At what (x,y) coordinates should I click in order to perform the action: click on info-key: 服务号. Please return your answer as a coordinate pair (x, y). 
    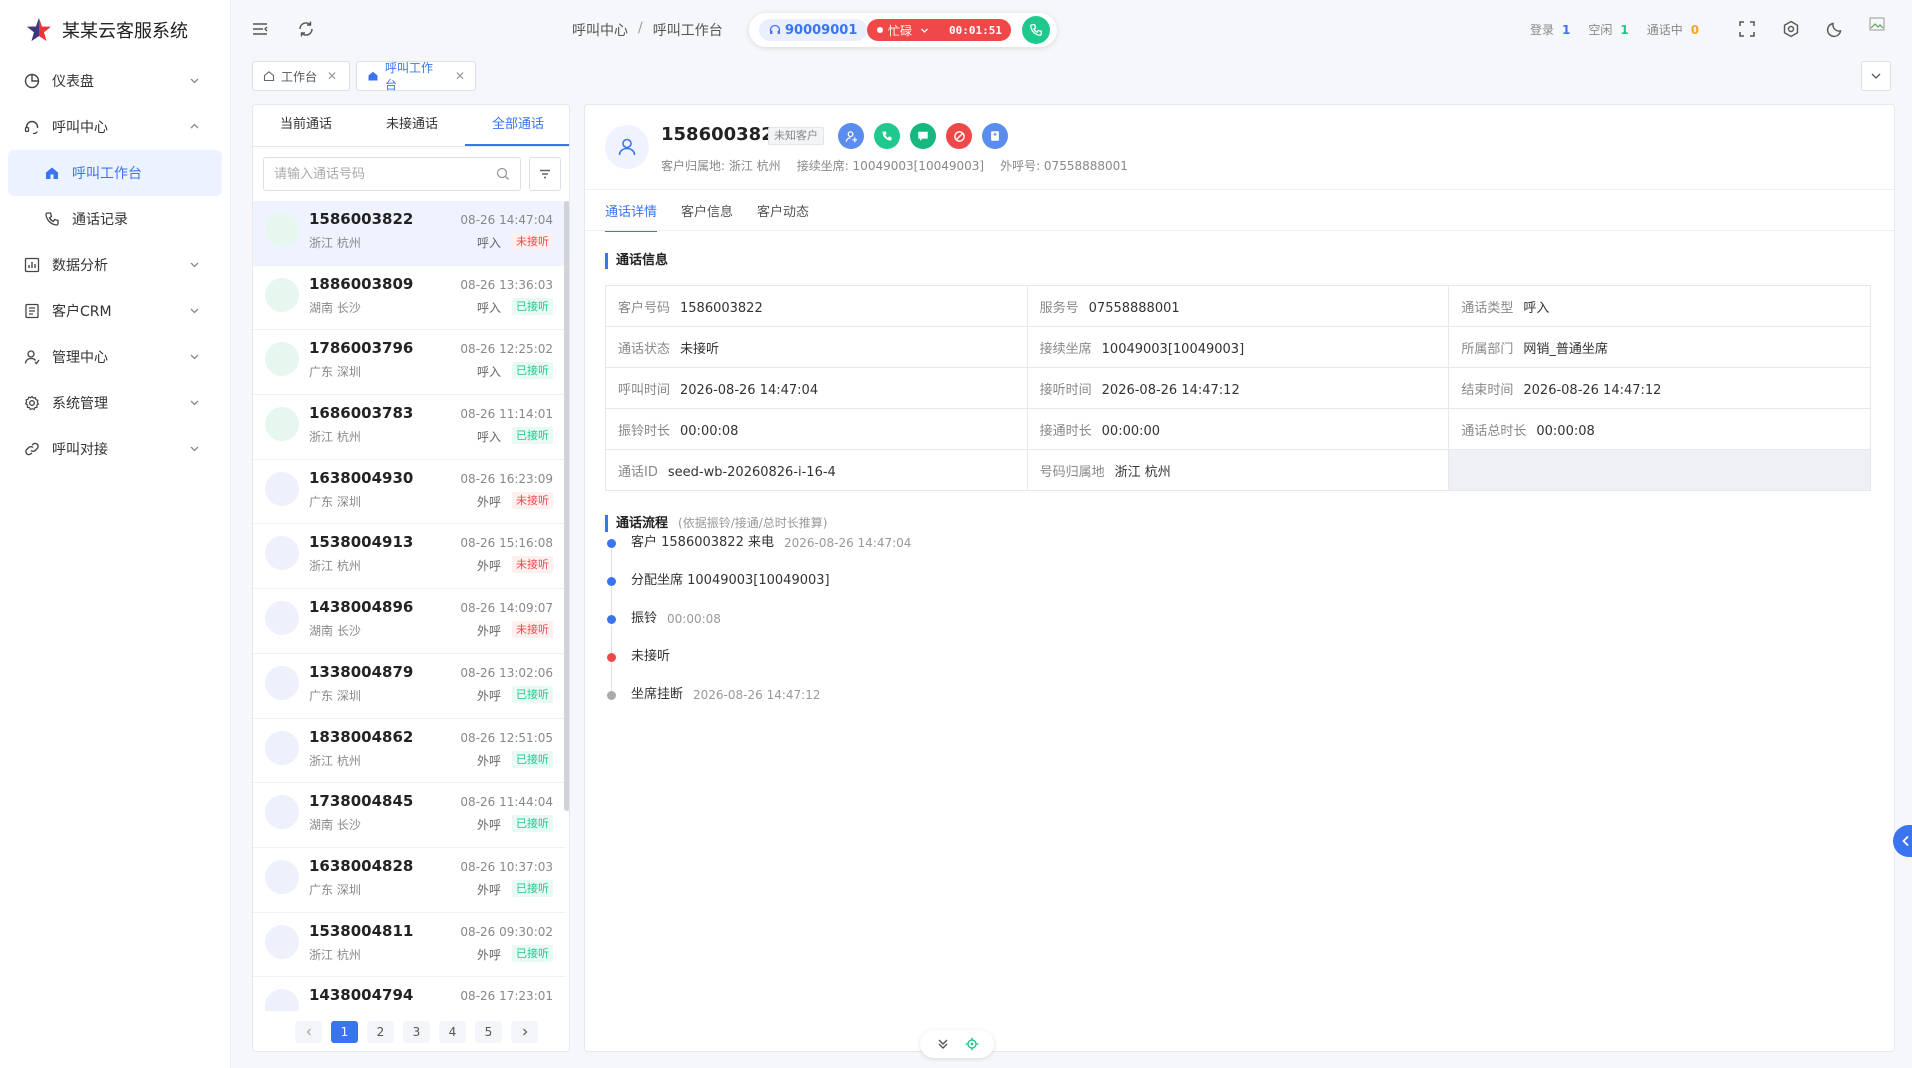
    Looking at the image, I should click on (1059, 308).